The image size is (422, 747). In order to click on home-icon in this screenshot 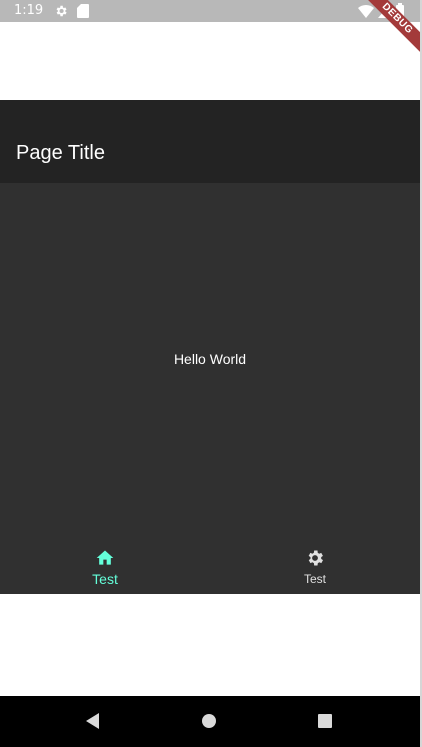, I will do `click(105, 557)`.